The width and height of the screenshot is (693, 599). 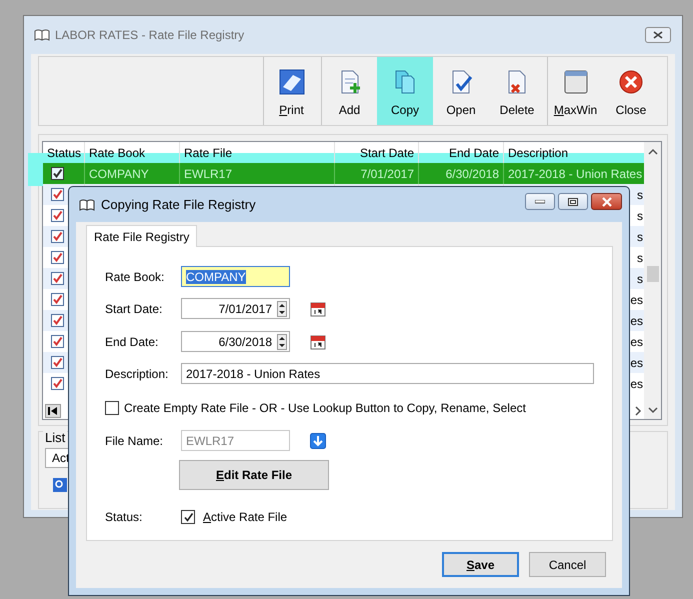 What do you see at coordinates (137, 373) in the screenshot?
I see `field-label: Description:` at bounding box center [137, 373].